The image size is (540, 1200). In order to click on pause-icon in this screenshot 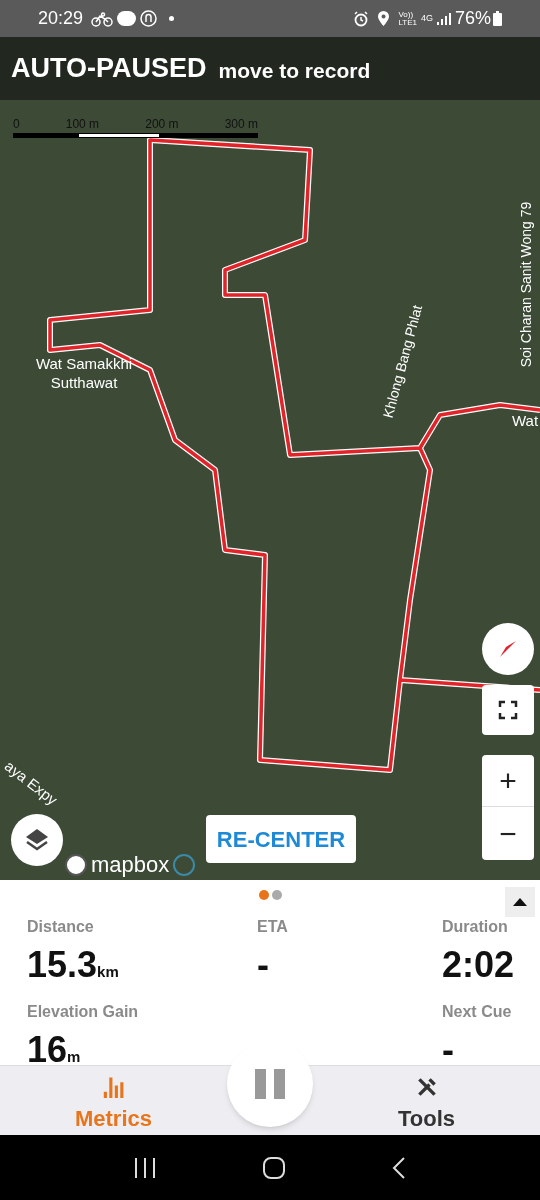, I will do `click(270, 1084)`.